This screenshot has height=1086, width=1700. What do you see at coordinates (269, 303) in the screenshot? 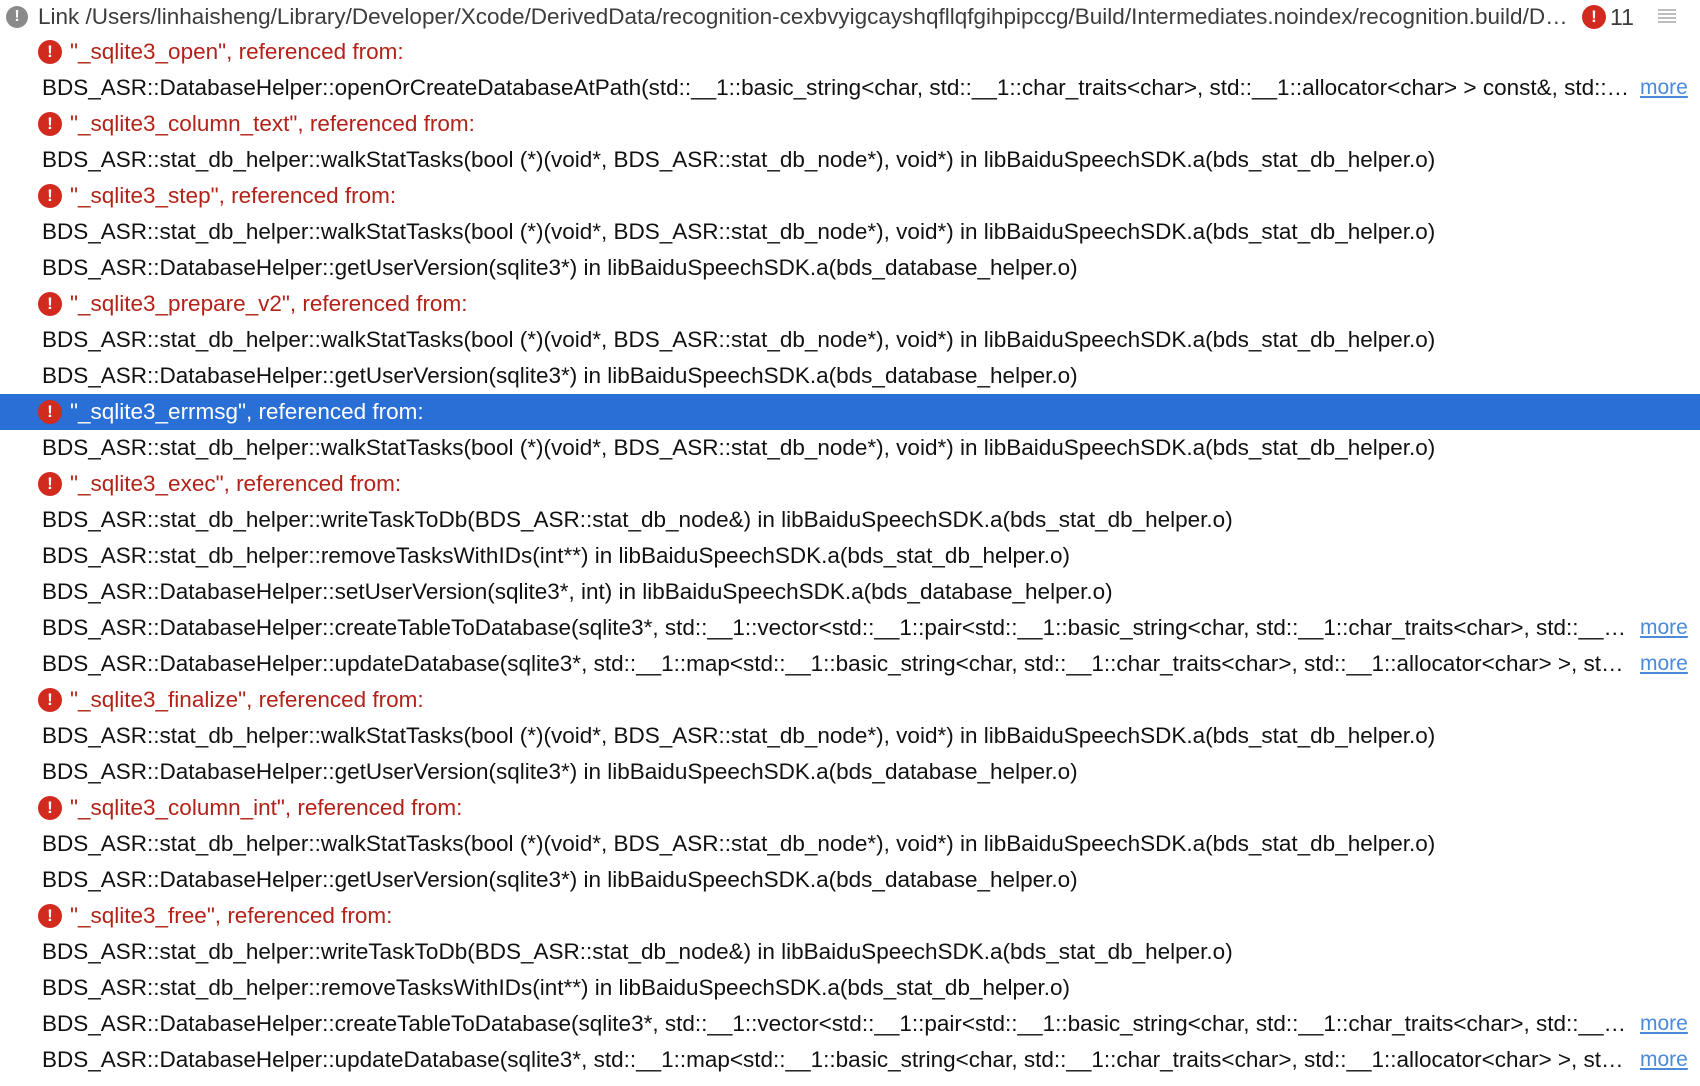
I see `error-message: "_sqlite3_prepare_v2", referenced from:` at bounding box center [269, 303].